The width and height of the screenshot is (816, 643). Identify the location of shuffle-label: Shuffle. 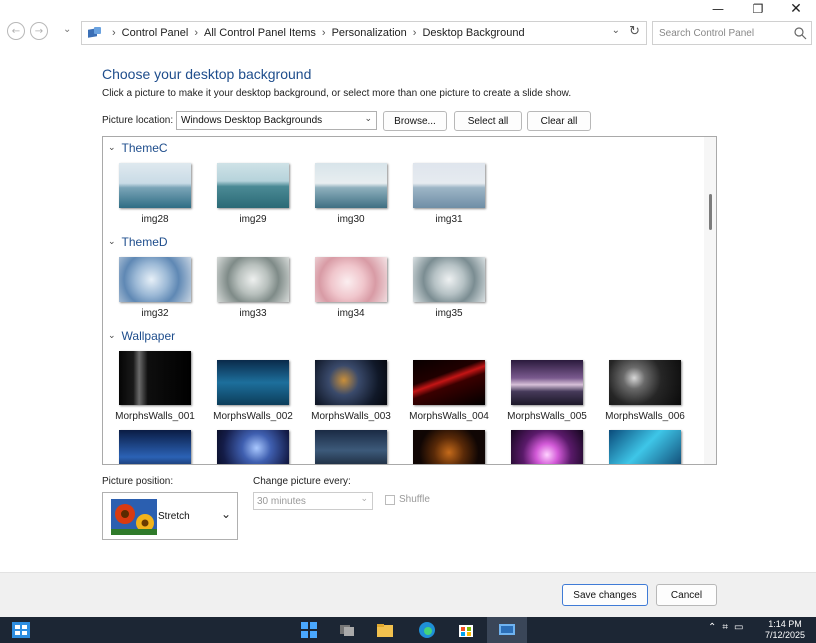
(414, 499).